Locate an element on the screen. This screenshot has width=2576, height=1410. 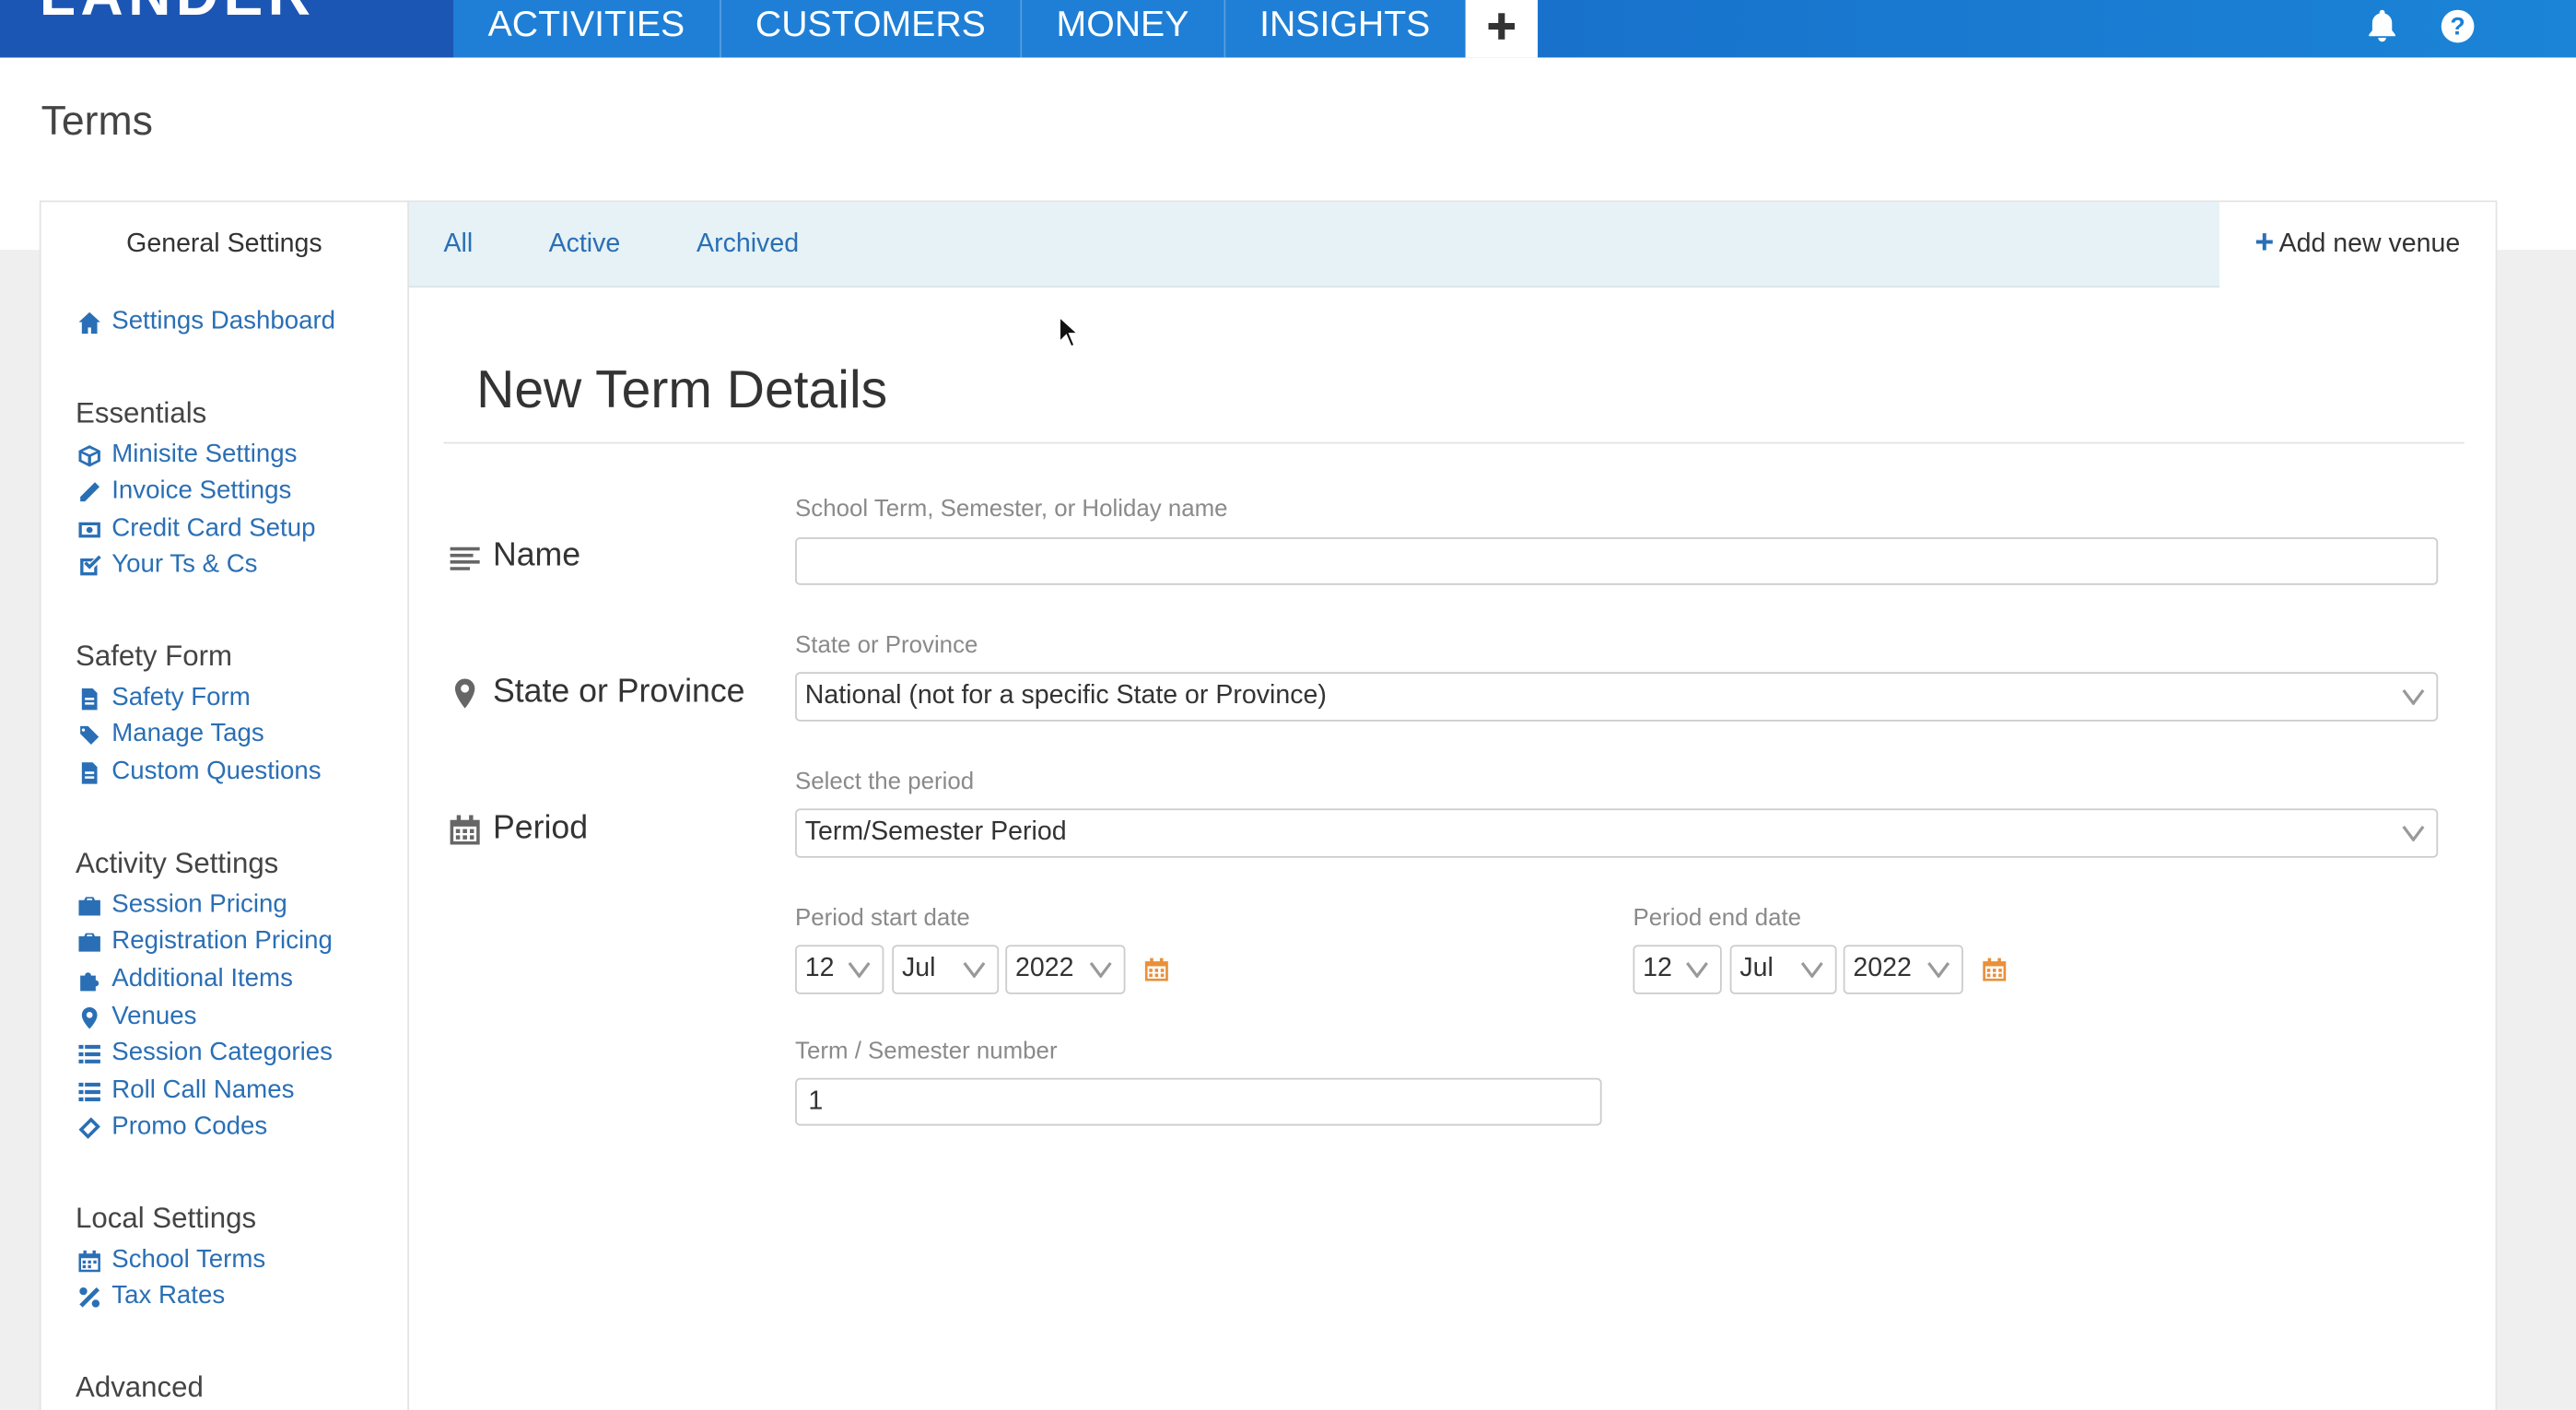
start-month-select: Jul is located at coordinates (946, 969).